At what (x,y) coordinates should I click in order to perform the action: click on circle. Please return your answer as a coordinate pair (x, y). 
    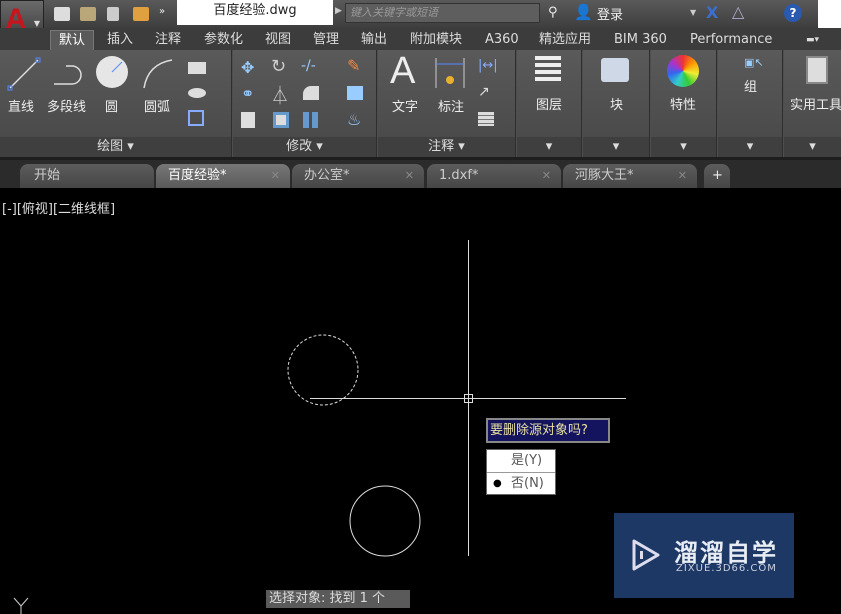
    Looking at the image, I should click on (385, 521).